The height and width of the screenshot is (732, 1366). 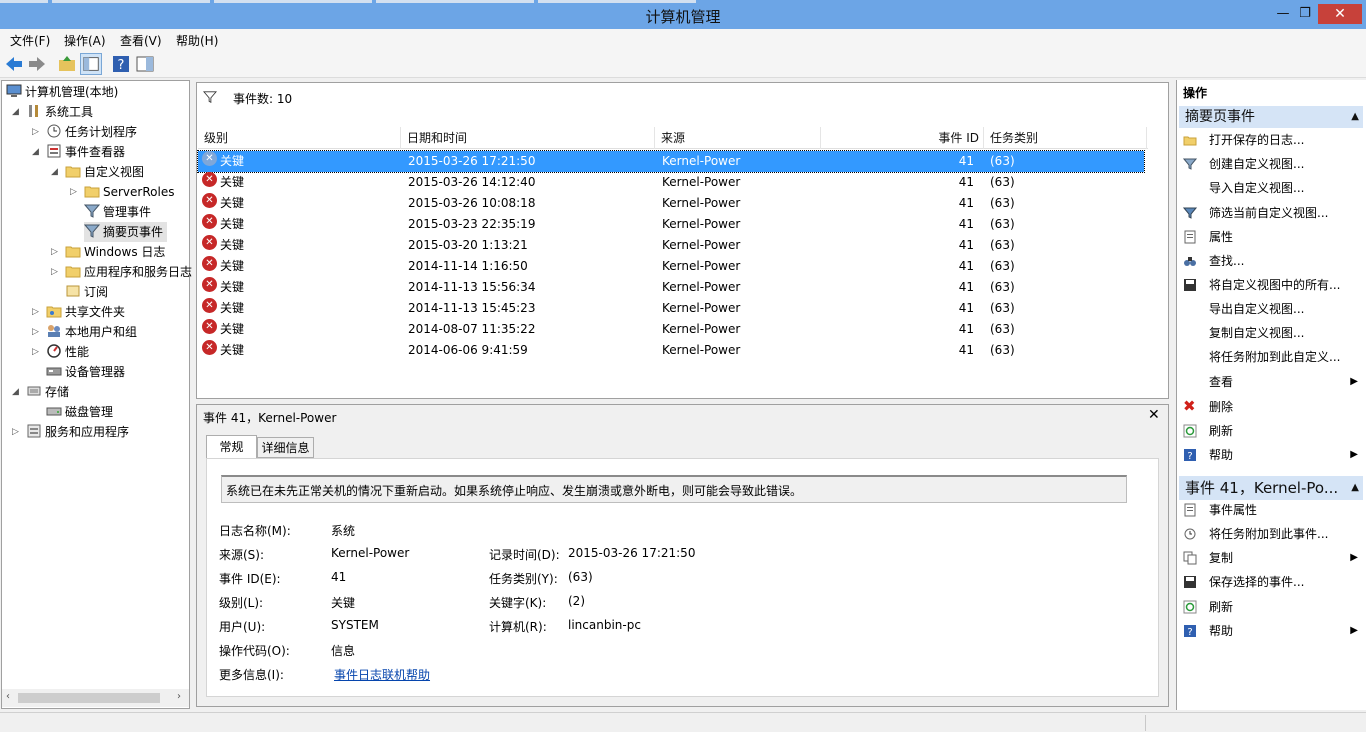 I want to click on tree-item-local-users-groups: ▷ 本地用户和组, so click(x=84, y=332).